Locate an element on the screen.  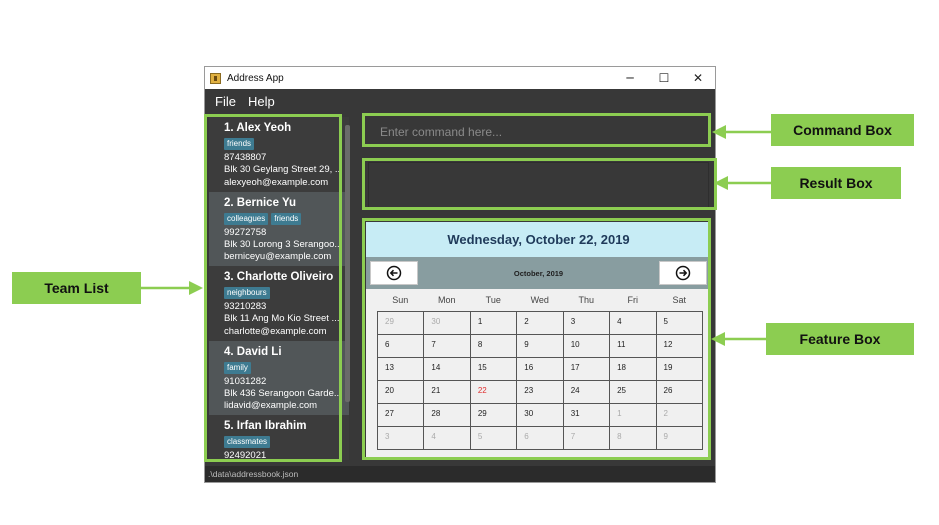
menu-file: File is located at coordinates (225, 101).